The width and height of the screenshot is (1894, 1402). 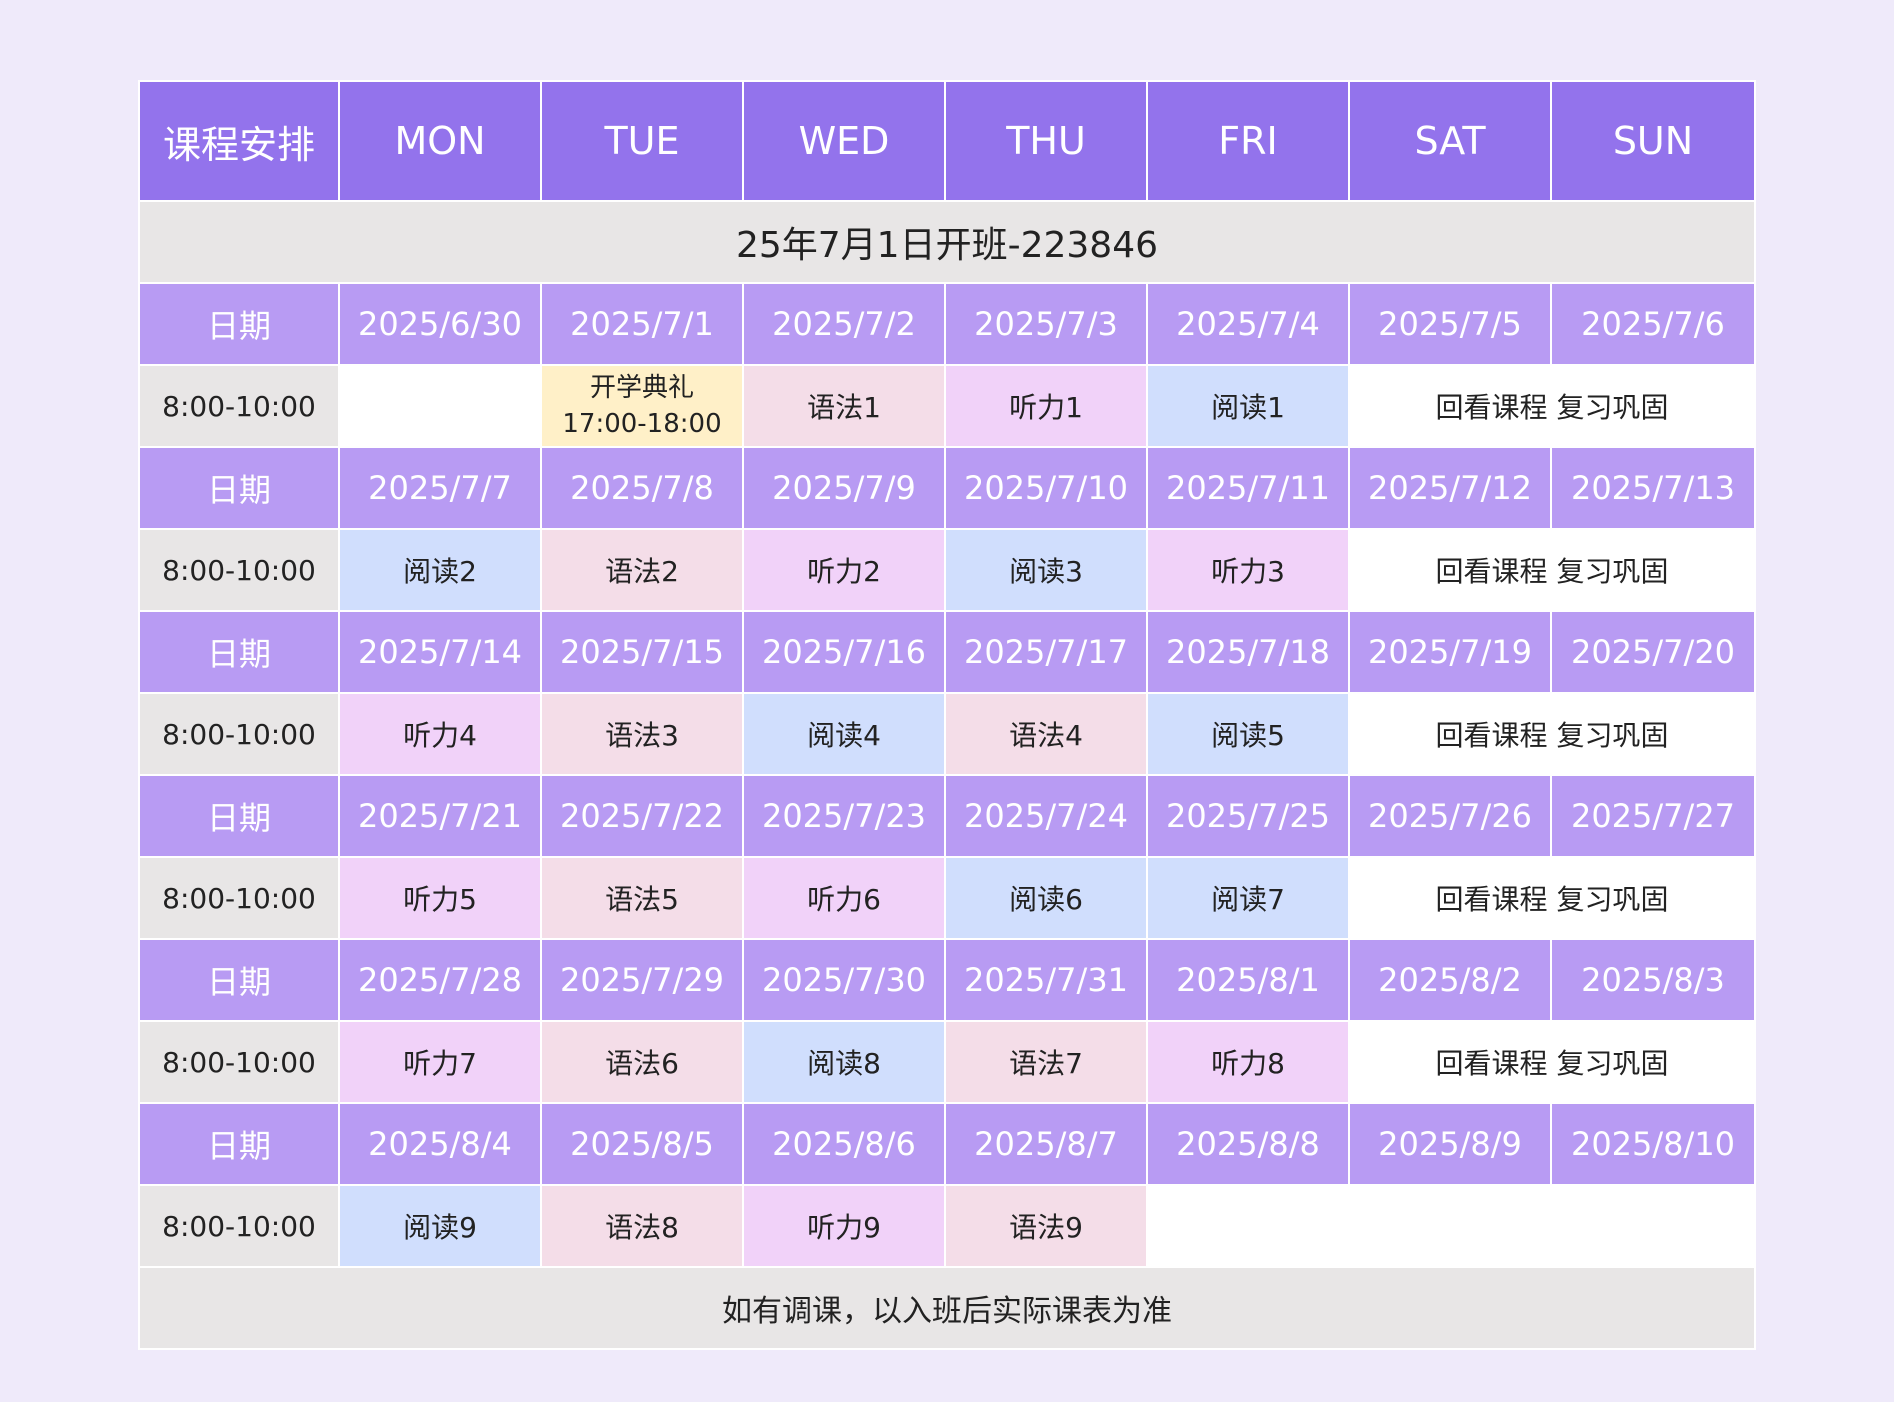 I want to click on session-cell-grammar: 语法5, so click(x=642, y=898).